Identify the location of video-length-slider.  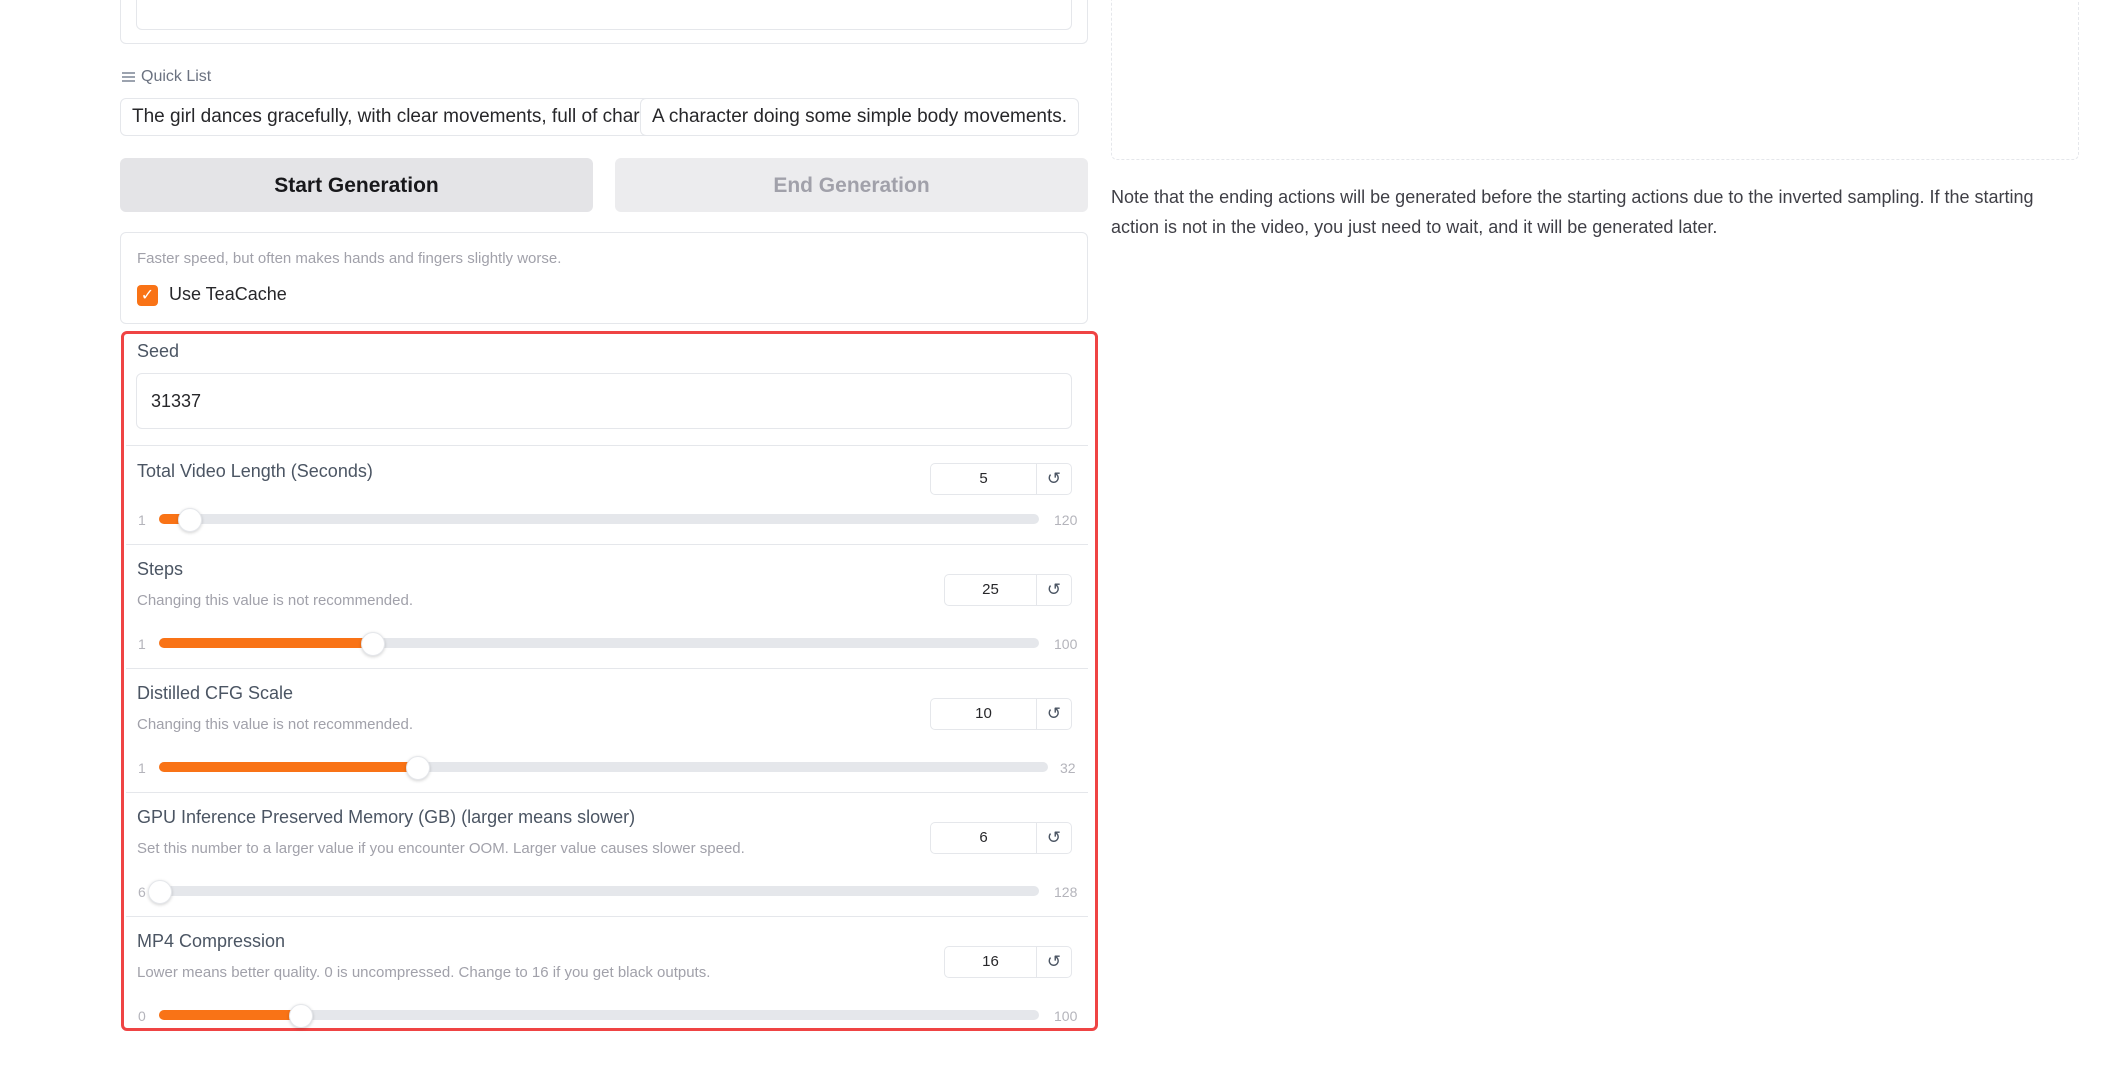
(599, 520).